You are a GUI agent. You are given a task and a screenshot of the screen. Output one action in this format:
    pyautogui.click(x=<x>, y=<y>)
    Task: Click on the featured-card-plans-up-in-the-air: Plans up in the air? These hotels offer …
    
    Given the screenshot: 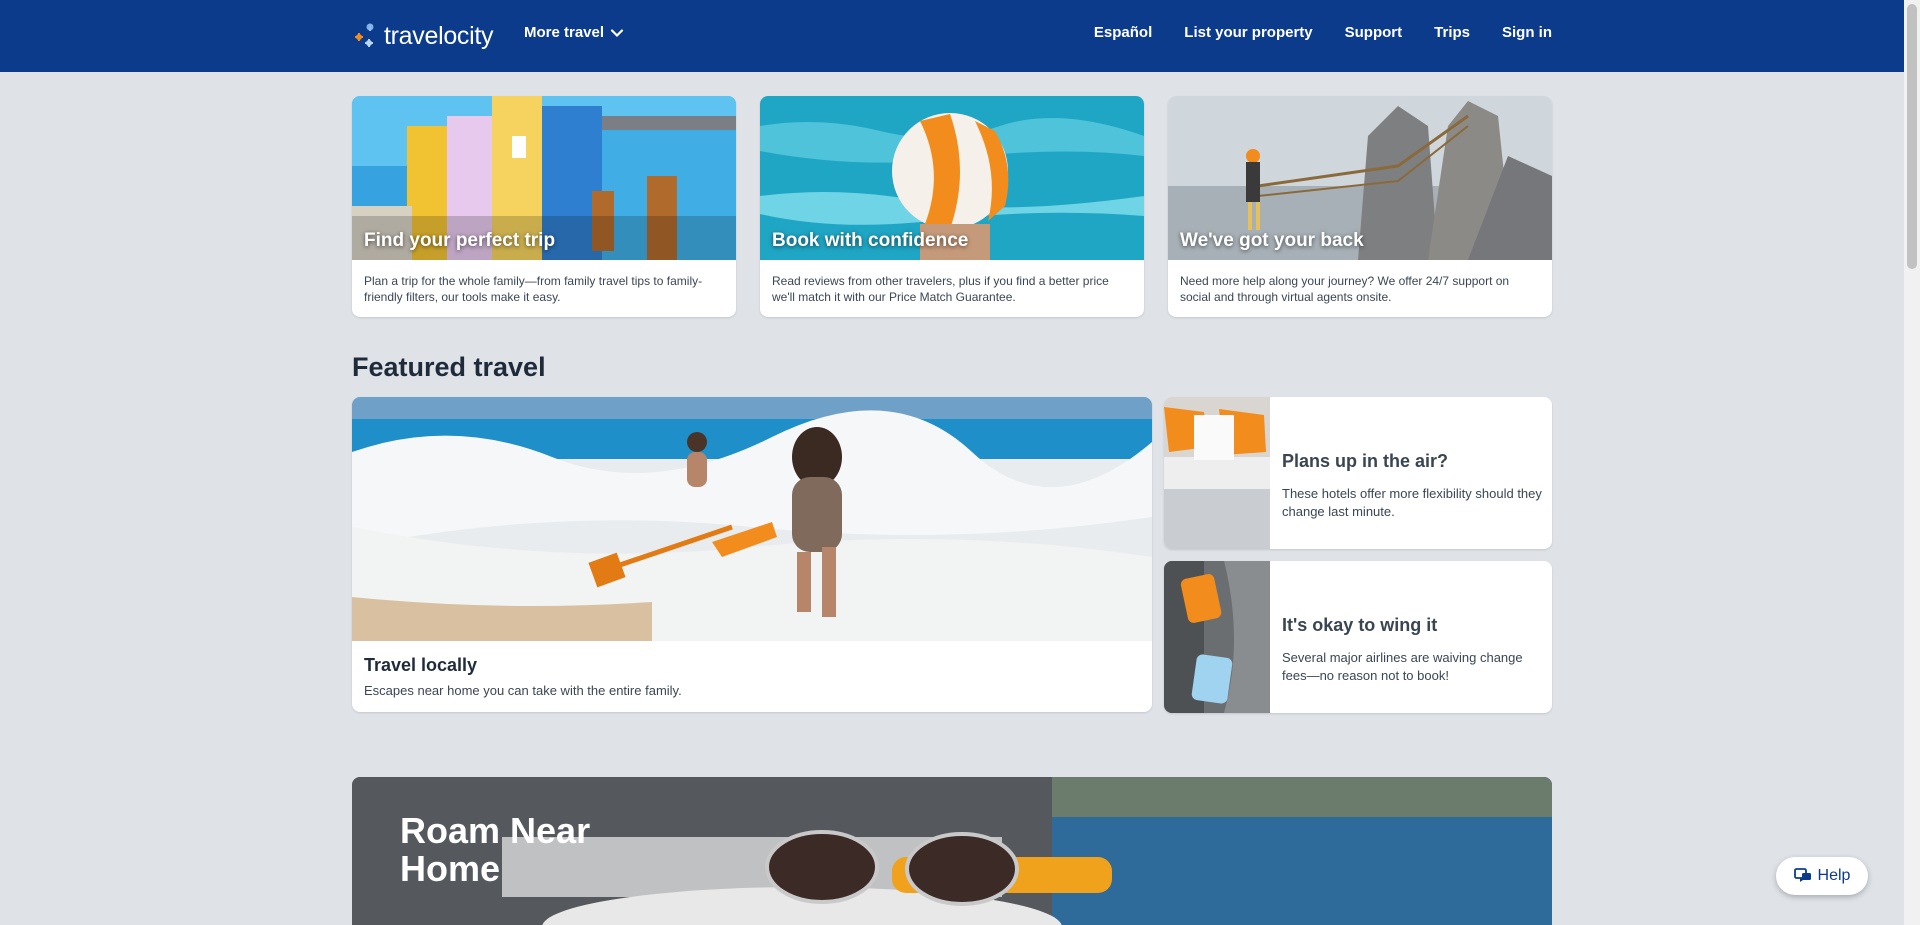 What is the action you would take?
    pyautogui.click(x=1358, y=473)
    